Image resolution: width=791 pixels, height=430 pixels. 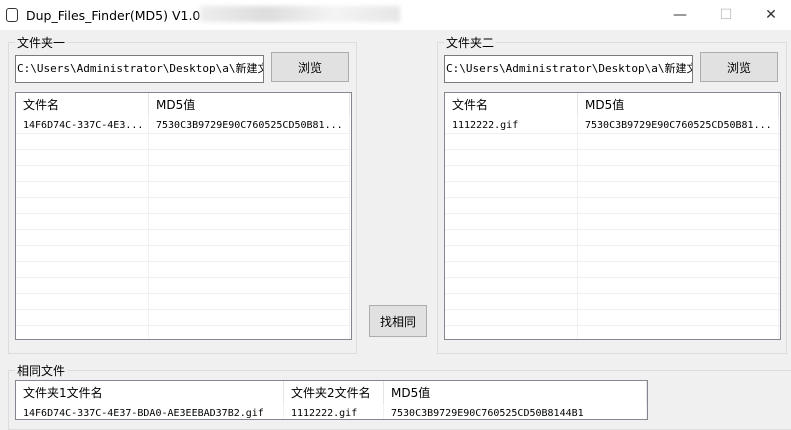 What do you see at coordinates (334, 393) in the screenshot?
I see `column-header-folder2-filename: 文件夹2文件名` at bounding box center [334, 393].